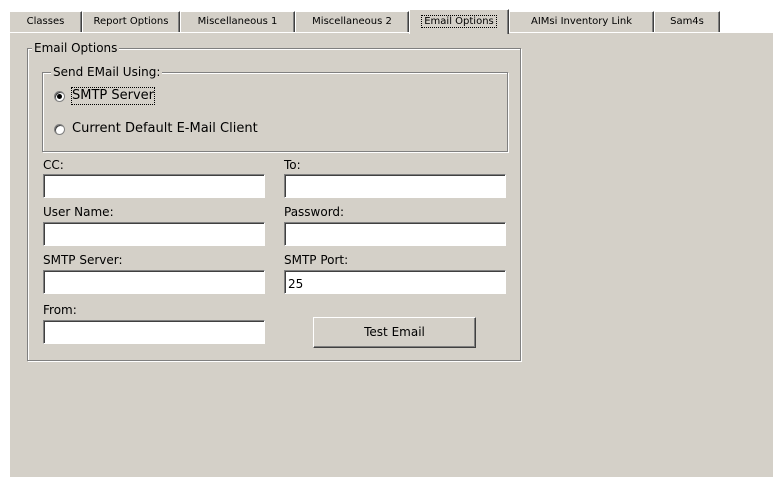  I want to click on send-email-using-title: Send EMail Using:, so click(107, 72).